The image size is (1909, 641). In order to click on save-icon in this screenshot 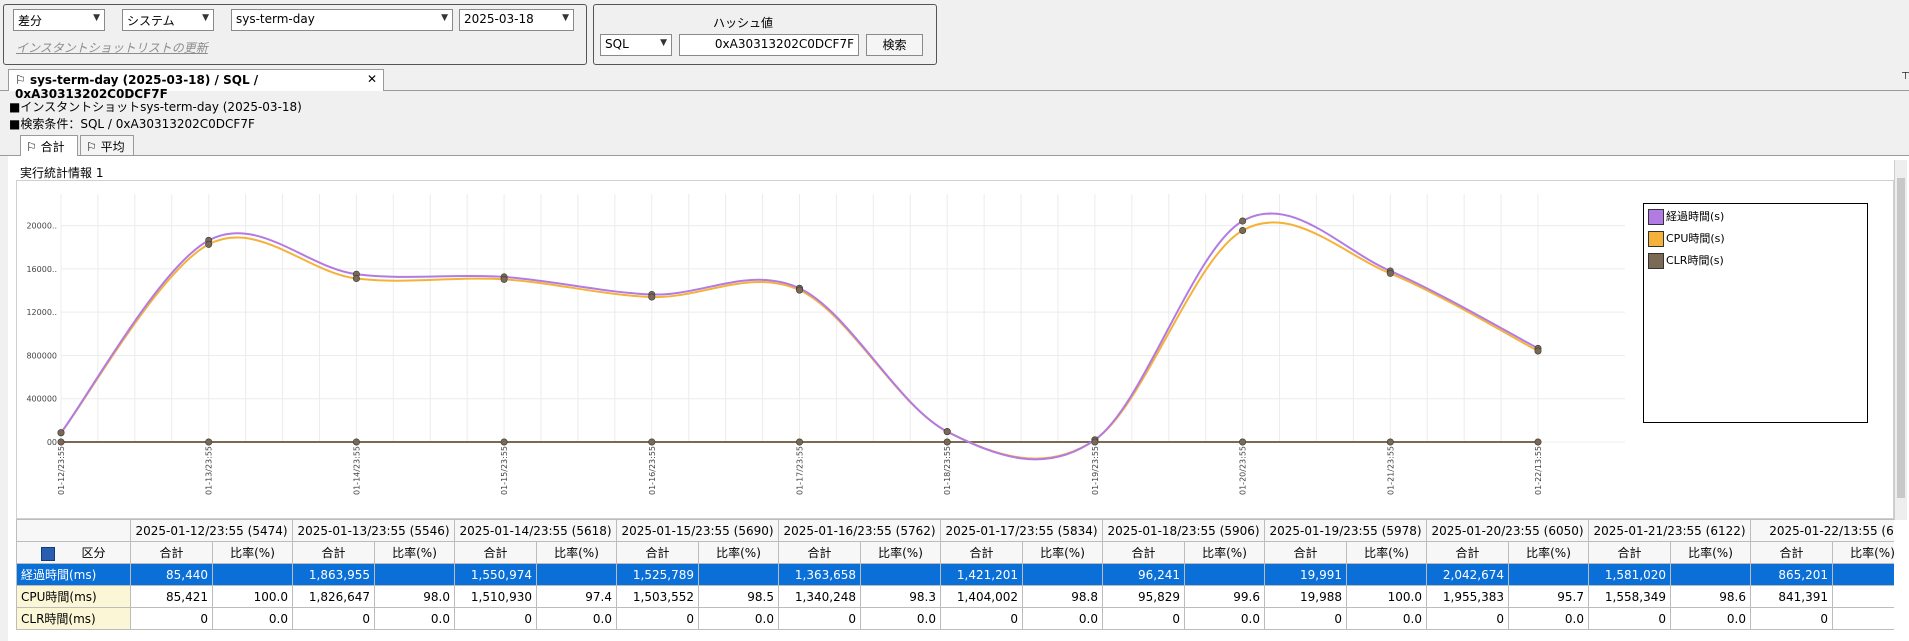, I will do `click(48, 553)`.